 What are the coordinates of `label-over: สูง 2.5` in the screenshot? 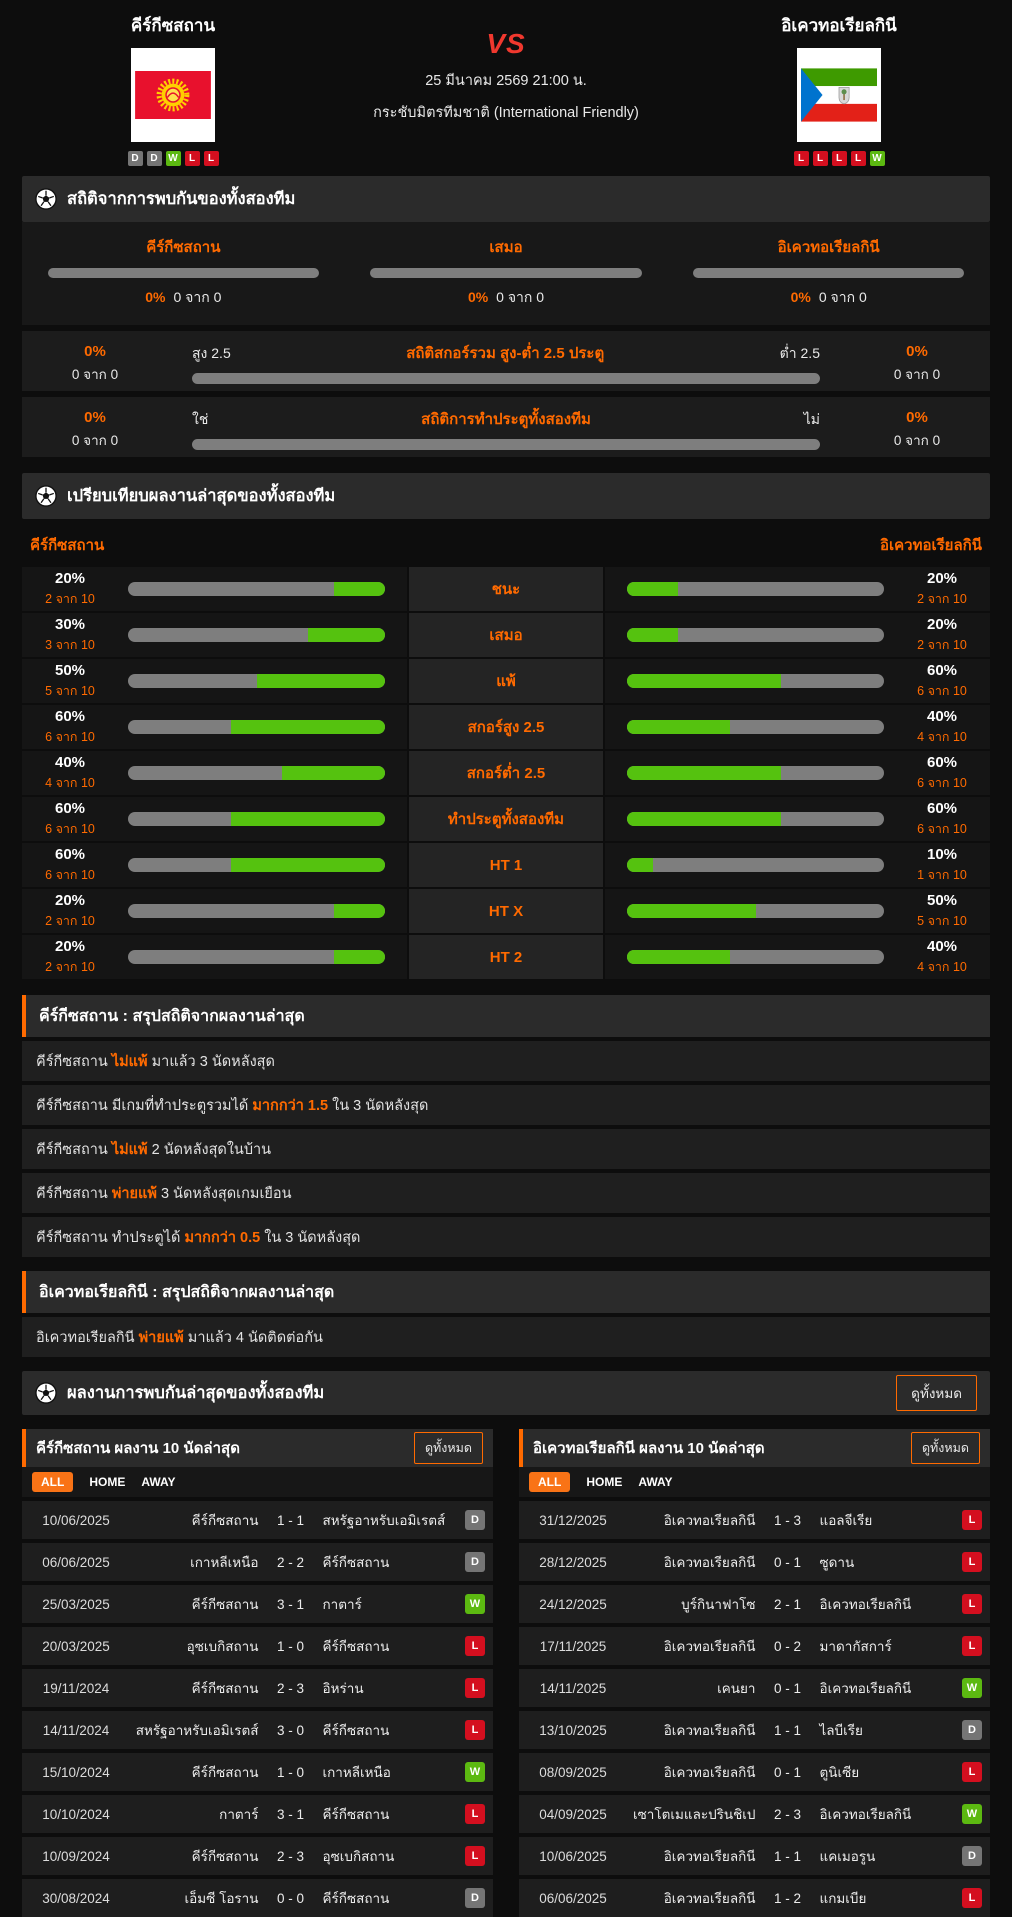 It's located at (211, 353).